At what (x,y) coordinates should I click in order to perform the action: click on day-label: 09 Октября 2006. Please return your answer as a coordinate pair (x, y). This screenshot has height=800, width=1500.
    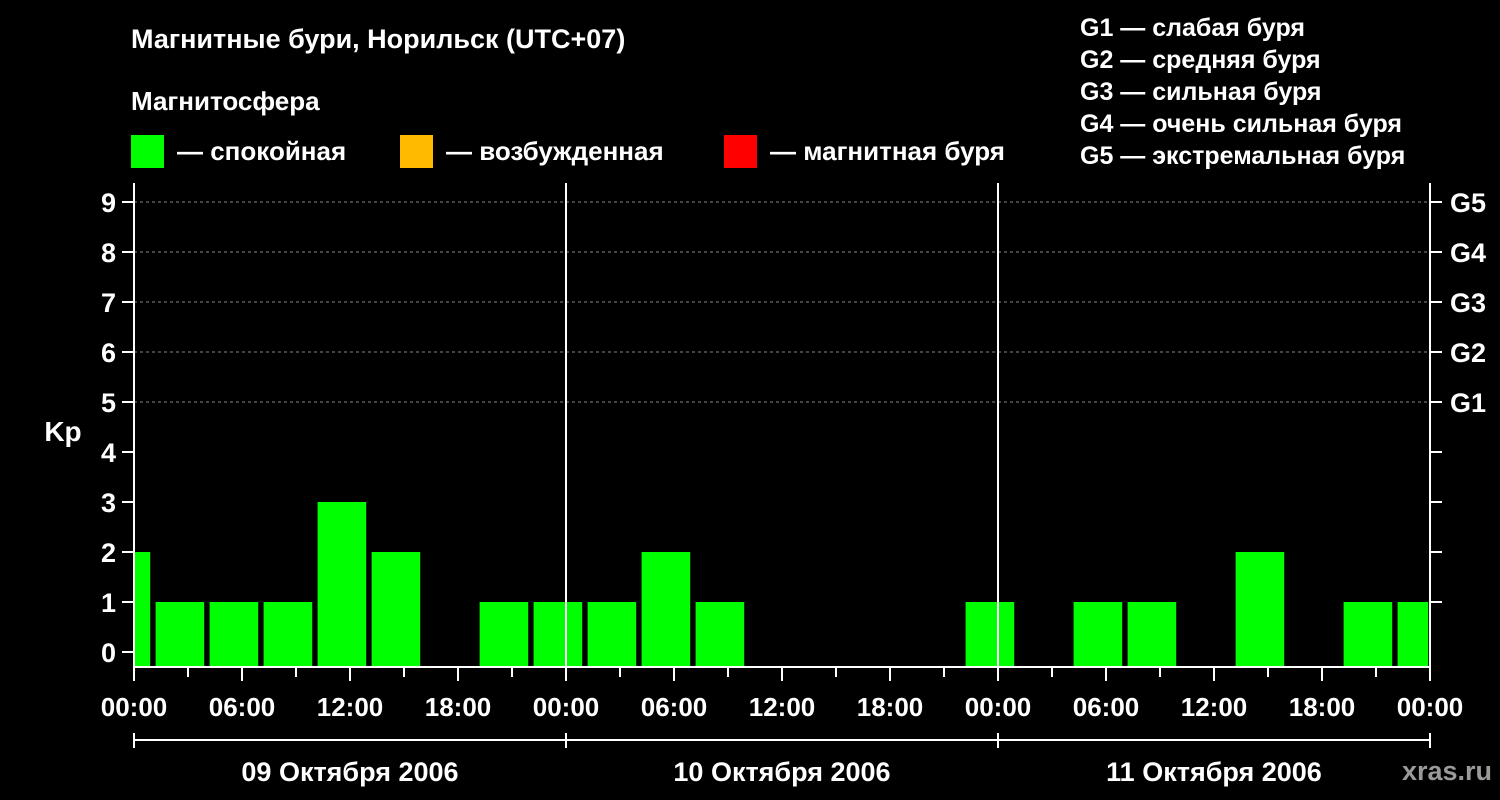
    Looking at the image, I should click on (349, 772).